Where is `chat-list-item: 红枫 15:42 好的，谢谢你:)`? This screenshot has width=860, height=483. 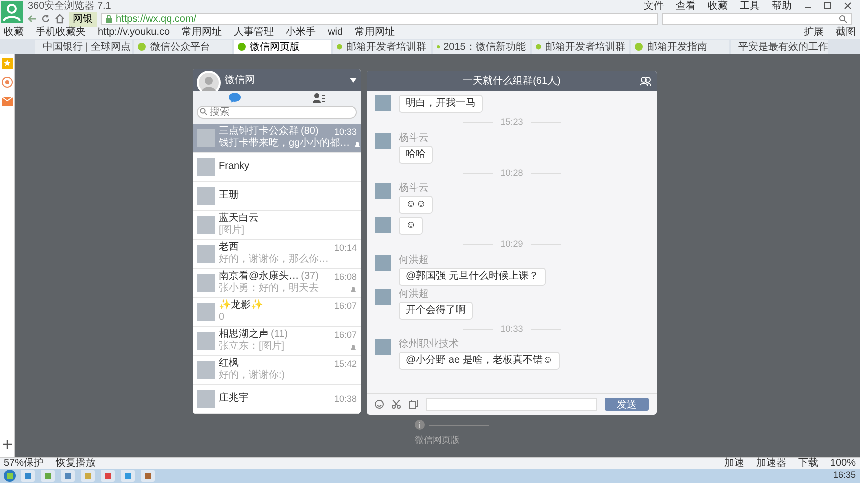
chat-list-item: 红枫 15:42 好的，谢谢你:) is located at coordinates (277, 370).